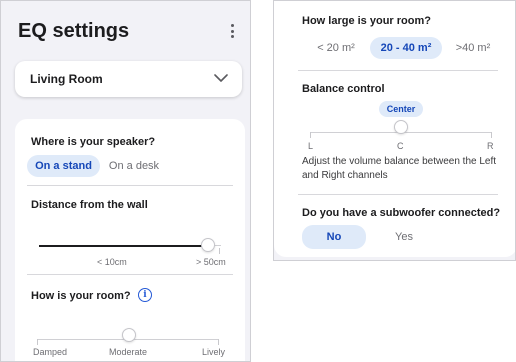 This screenshot has width=516, height=362. Describe the element at coordinates (89, 205) in the screenshot. I see `distance-label: Distance from the wall` at that location.